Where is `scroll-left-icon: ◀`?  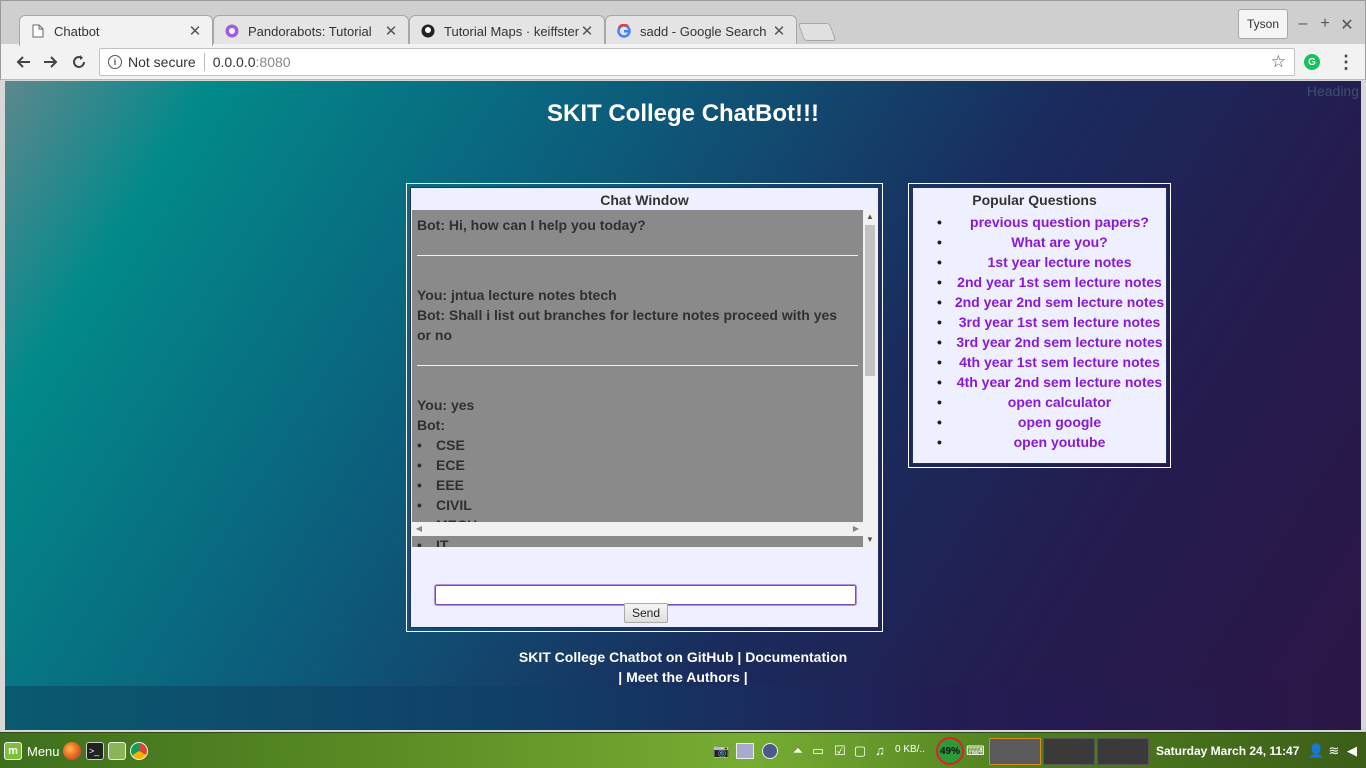 scroll-left-icon: ◀ is located at coordinates (419, 529).